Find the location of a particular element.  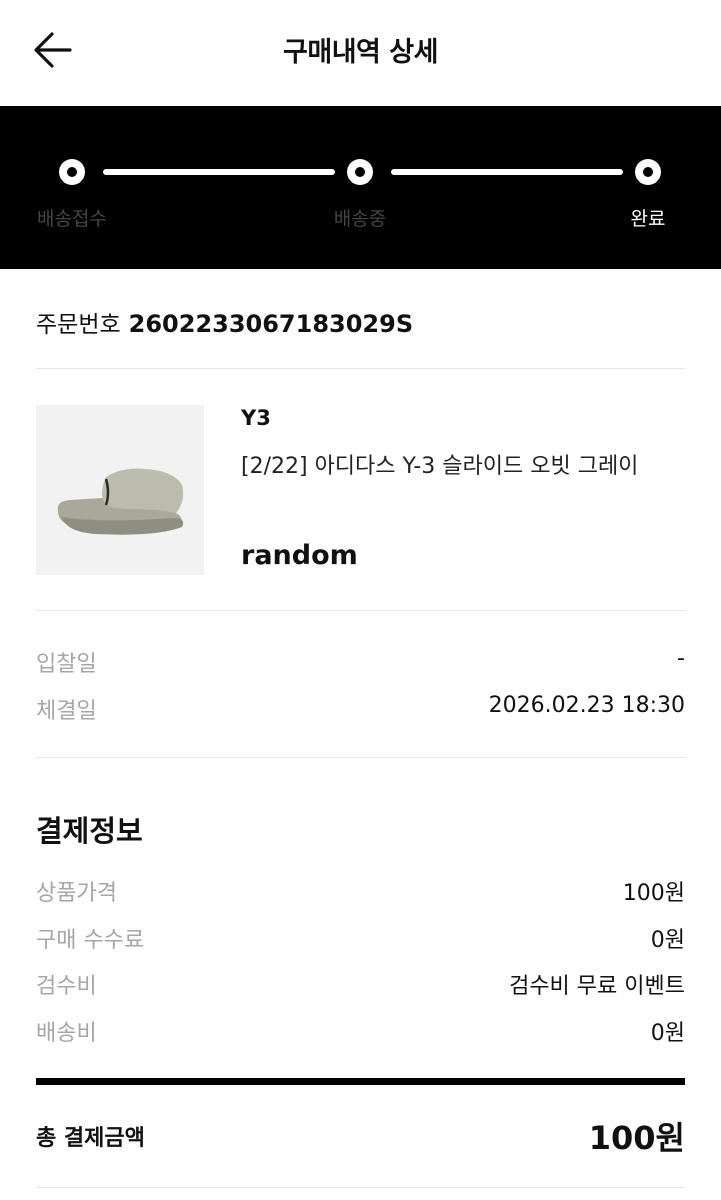

page-title: 구매내역 상세 is located at coordinates (360, 52).